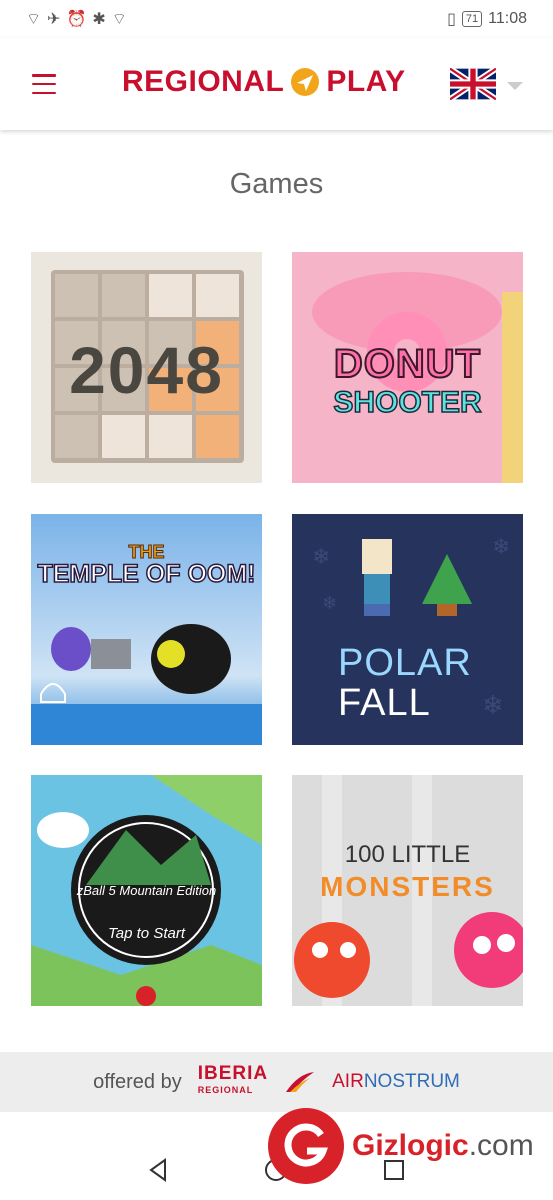  Describe the element at coordinates (300, 1082) in the screenshot. I see `iberia-swoosh-icon` at that location.